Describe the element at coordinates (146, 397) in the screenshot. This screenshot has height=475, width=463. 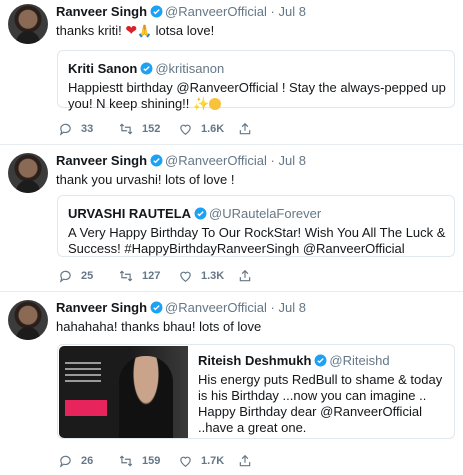
I see `image-person` at that location.